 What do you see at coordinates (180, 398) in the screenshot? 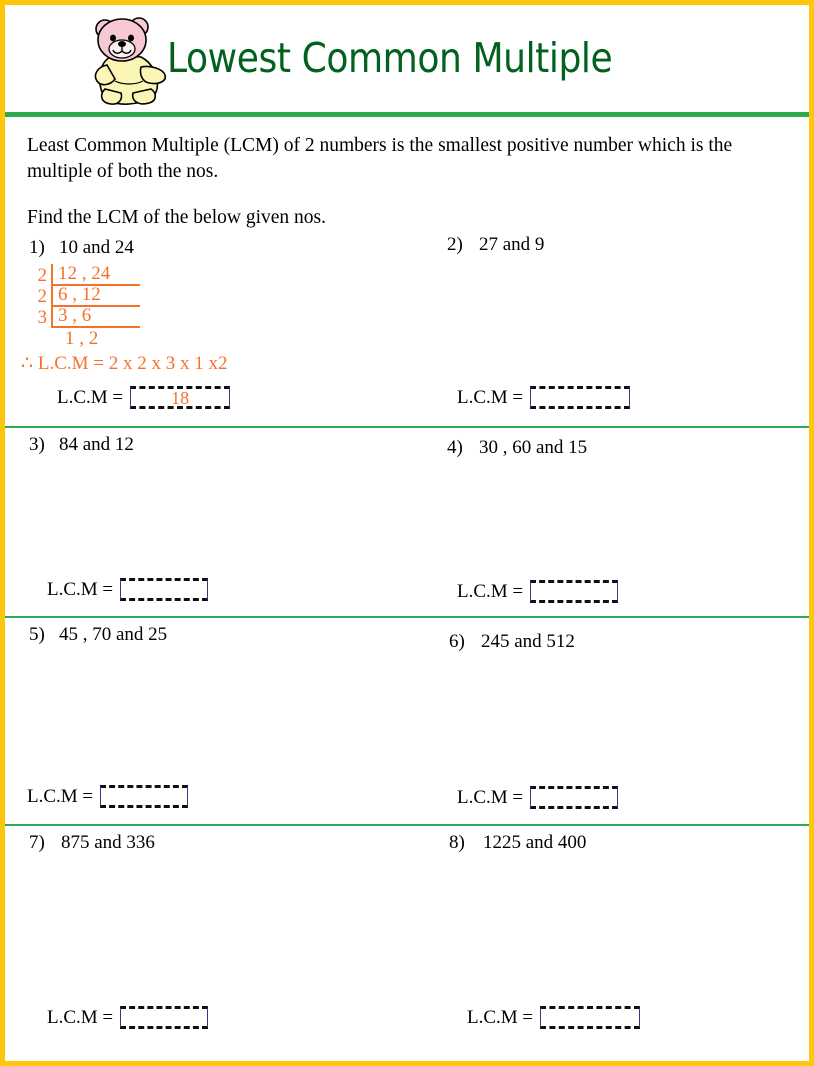
I see `answer-box-1: 18` at bounding box center [180, 398].